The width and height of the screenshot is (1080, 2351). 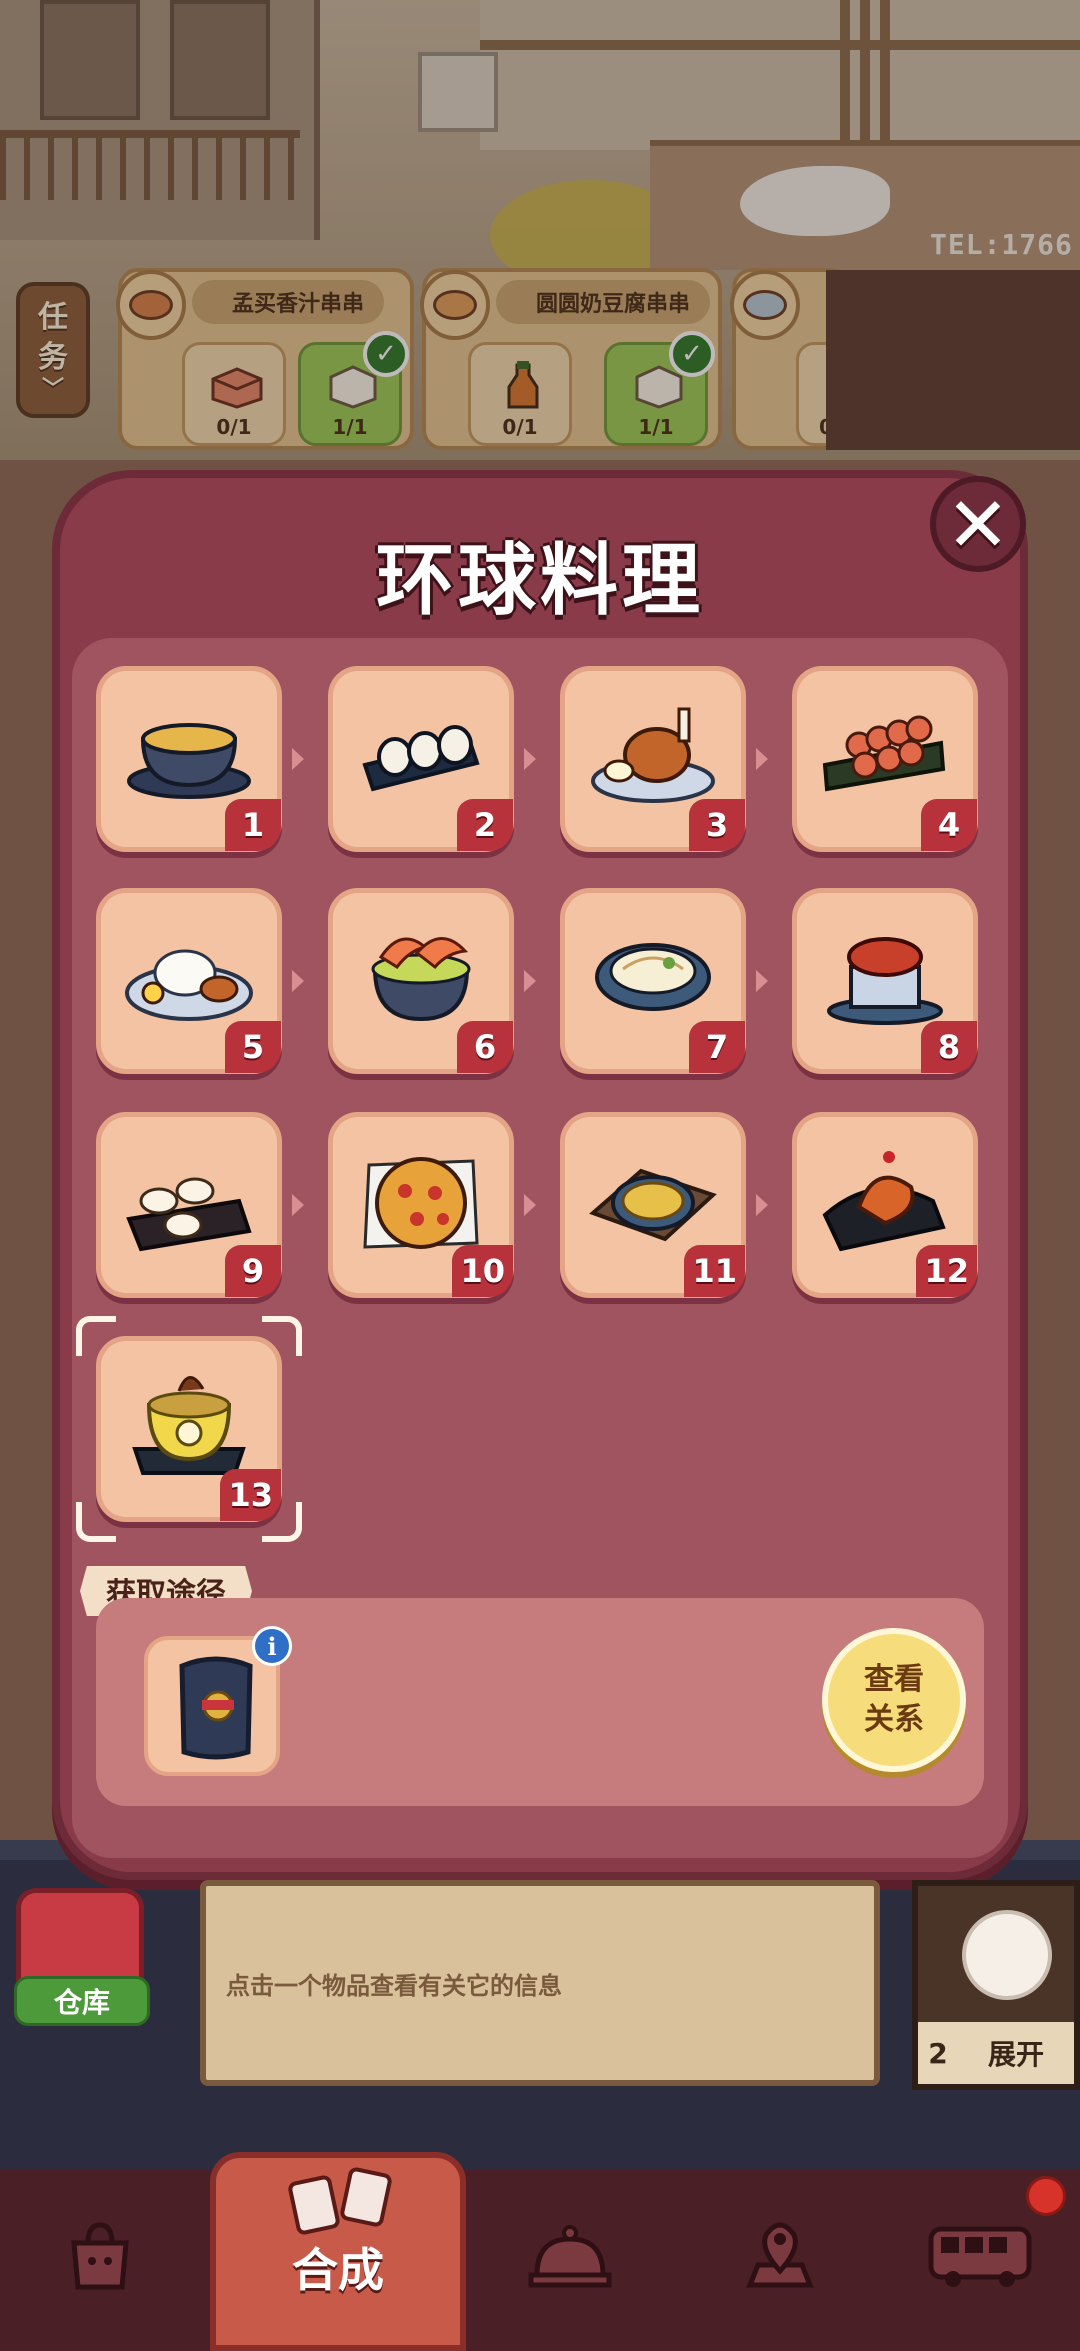 I want to click on cake-board-icon, so click(x=884, y=1201).